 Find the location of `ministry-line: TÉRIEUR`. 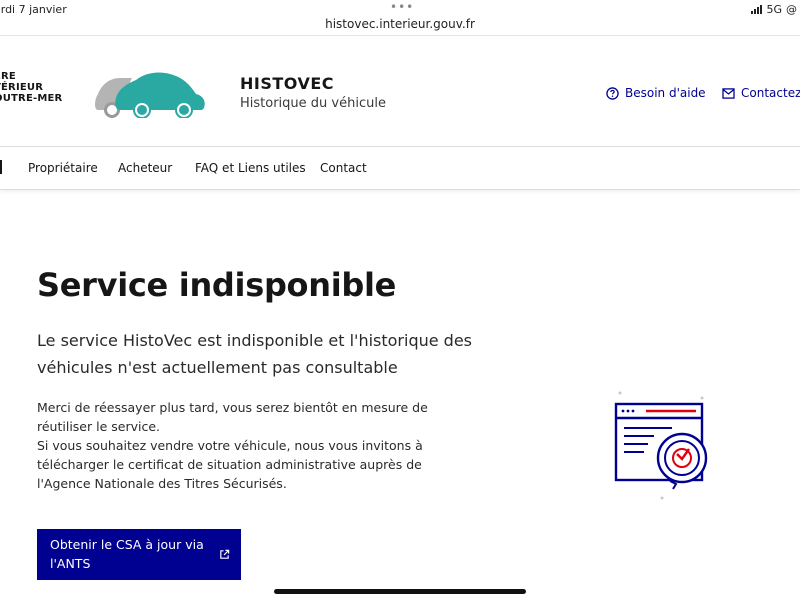

ministry-line: TÉRIEUR is located at coordinates (22, 87).